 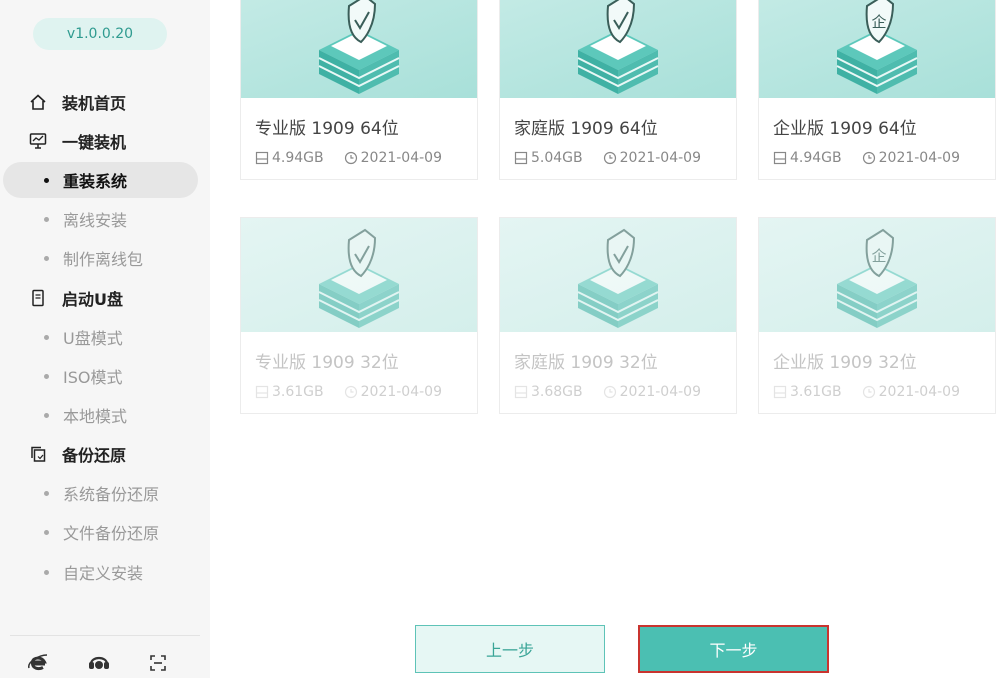 I want to click on system-card-title: 家庭版 1909 64位, so click(x=586, y=129).